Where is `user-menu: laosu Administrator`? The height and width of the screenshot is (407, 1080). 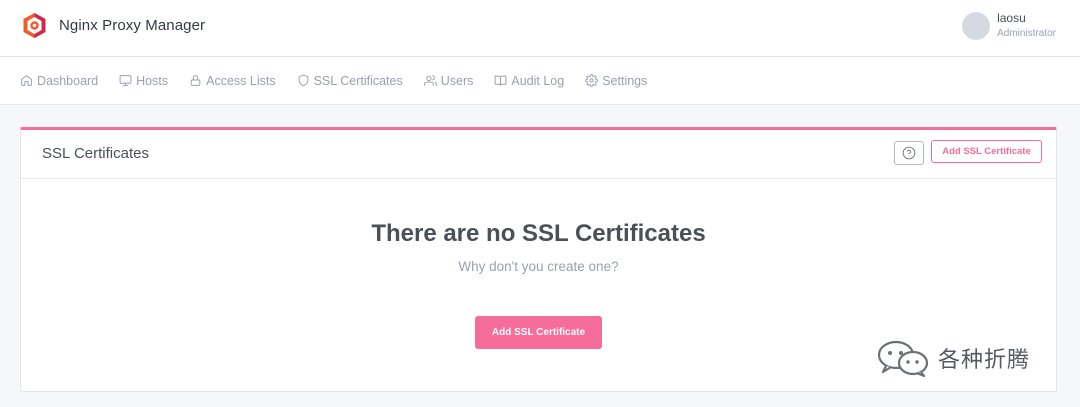
user-menu: laosu Administrator is located at coordinates (1009, 26).